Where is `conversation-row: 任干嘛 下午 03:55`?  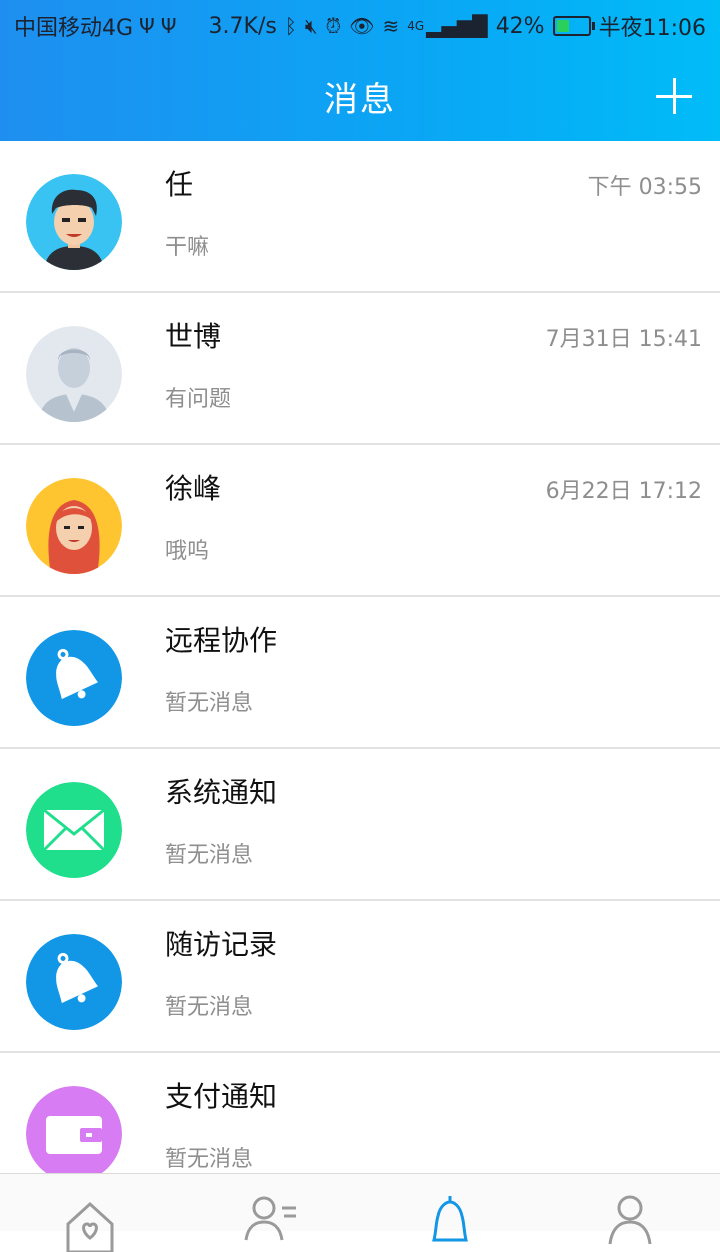
conversation-row: 任干嘛 下午 03:55 is located at coordinates (360, 217).